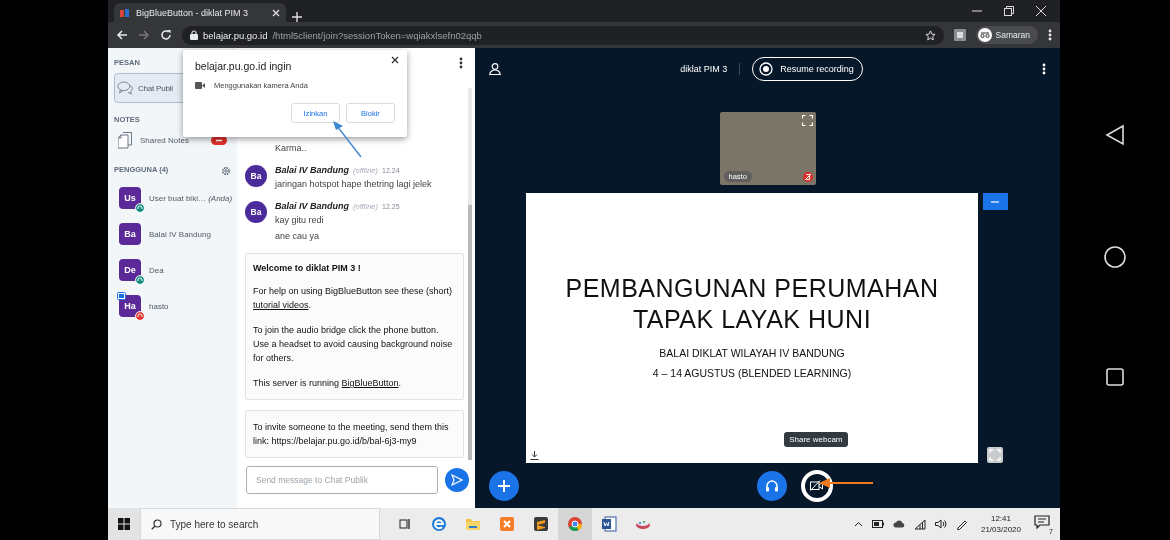  What do you see at coordinates (281, 305) in the screenshot?
I see `link: tutorial videos` at bounding box center [281, 305].